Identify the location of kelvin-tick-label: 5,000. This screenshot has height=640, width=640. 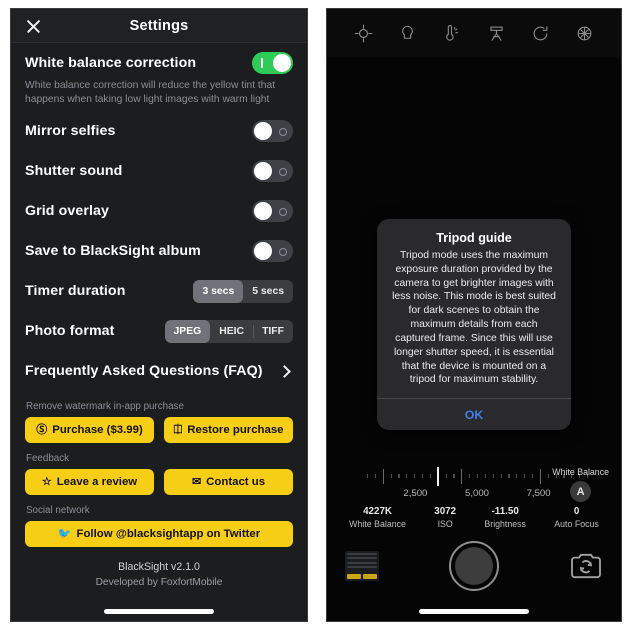
(477, 493).